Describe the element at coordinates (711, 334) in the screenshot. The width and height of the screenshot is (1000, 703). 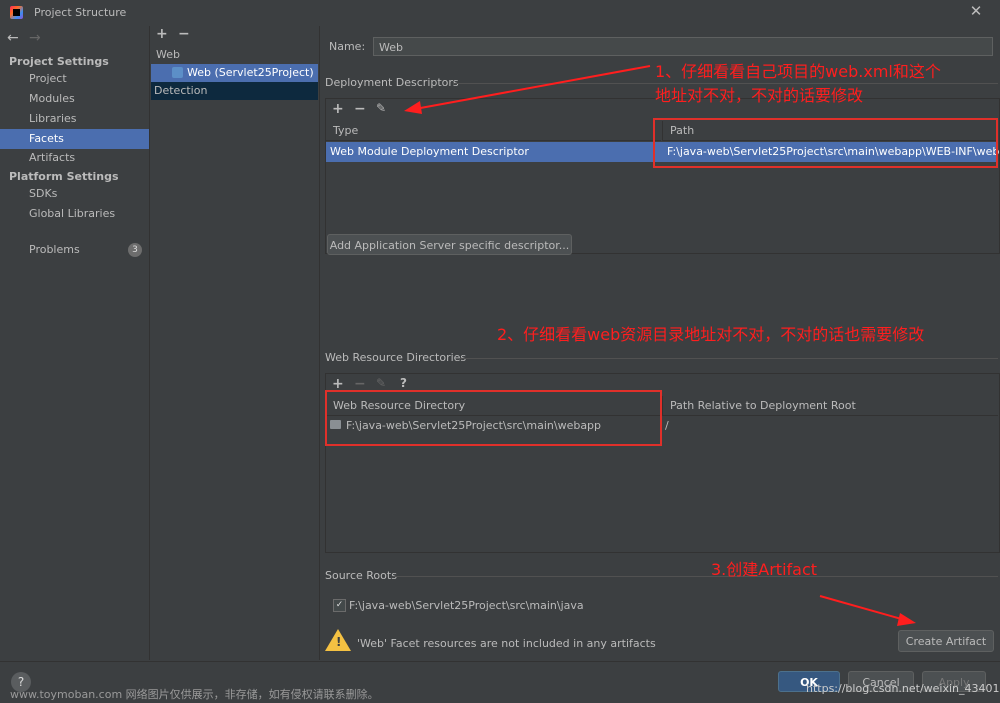
I see `annotation-2: 2、仔细看看web资源目录地址对不对，不对的话也需要修改` at that location.